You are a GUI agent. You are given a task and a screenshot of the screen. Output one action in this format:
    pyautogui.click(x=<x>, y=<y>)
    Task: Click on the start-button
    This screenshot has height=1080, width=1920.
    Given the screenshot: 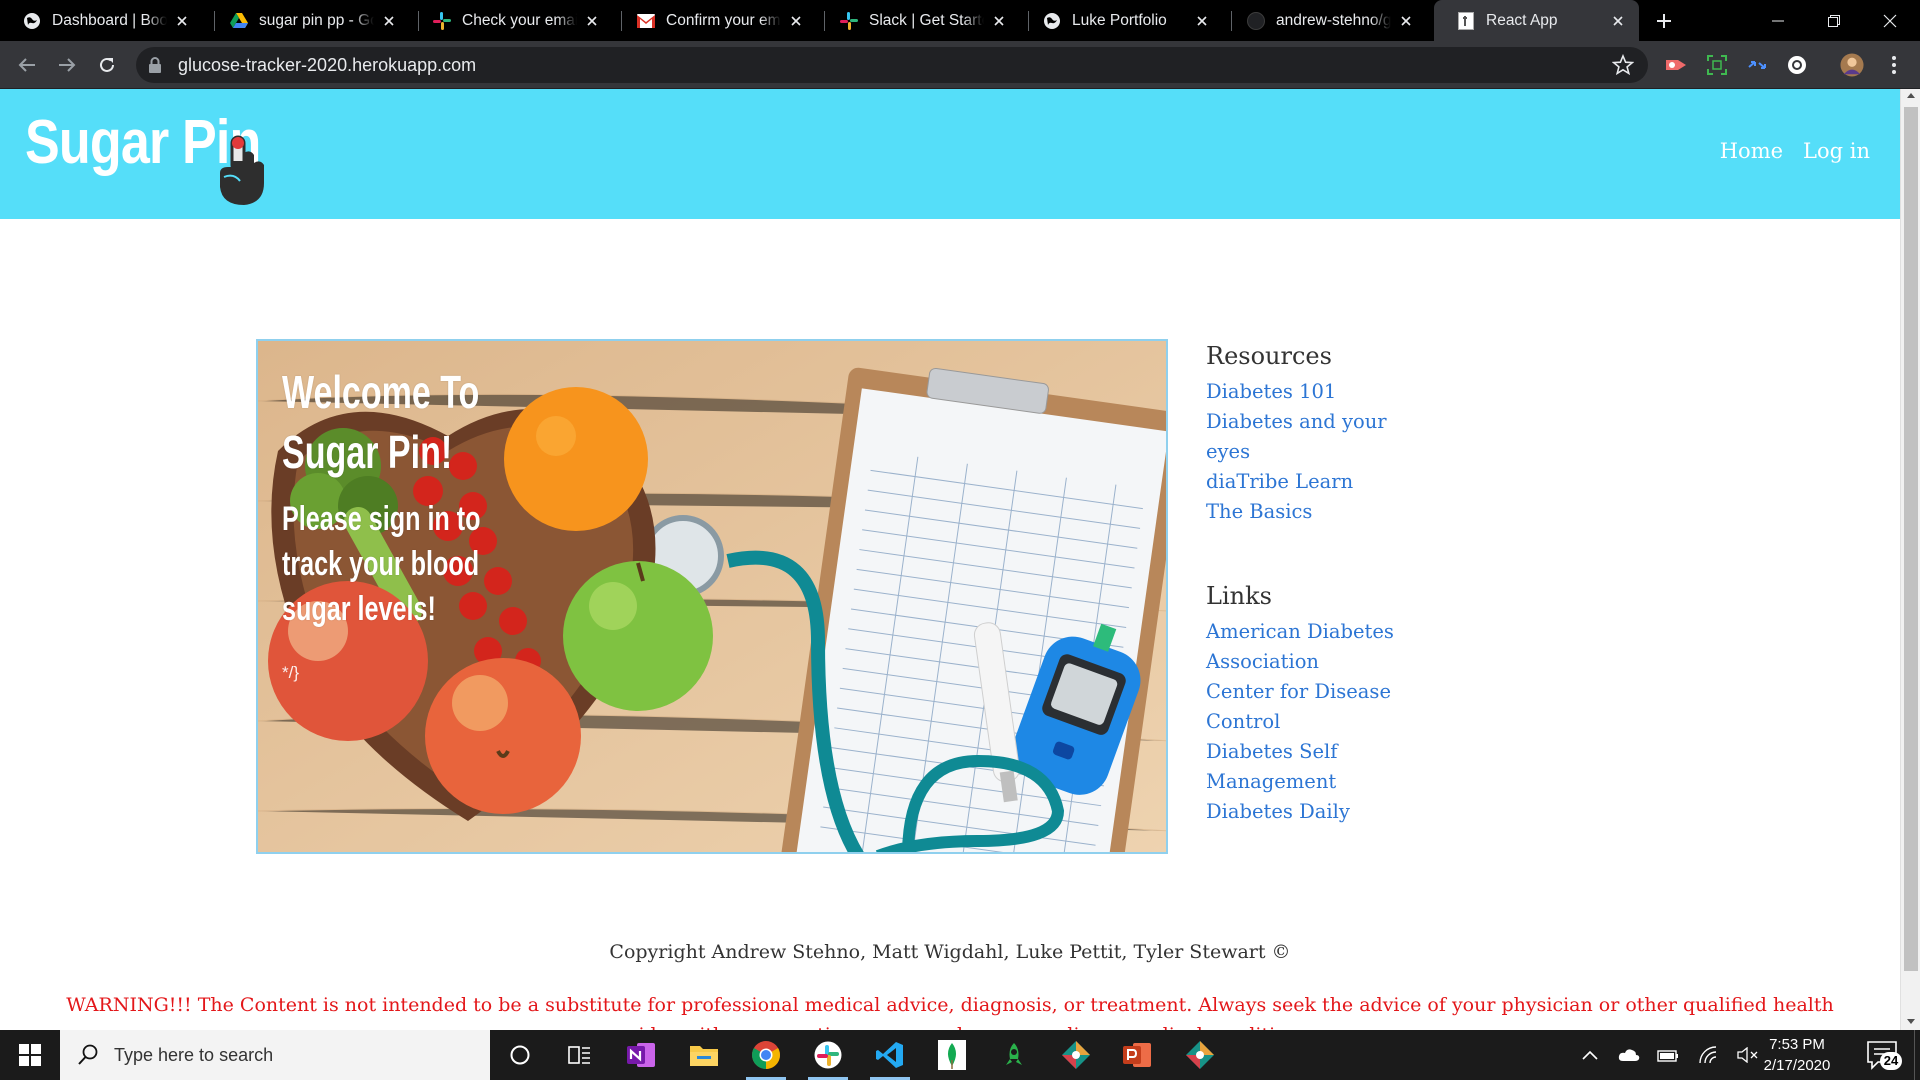 What is the action you would take?
    pyautogui.click(x=30, y=1055)
    